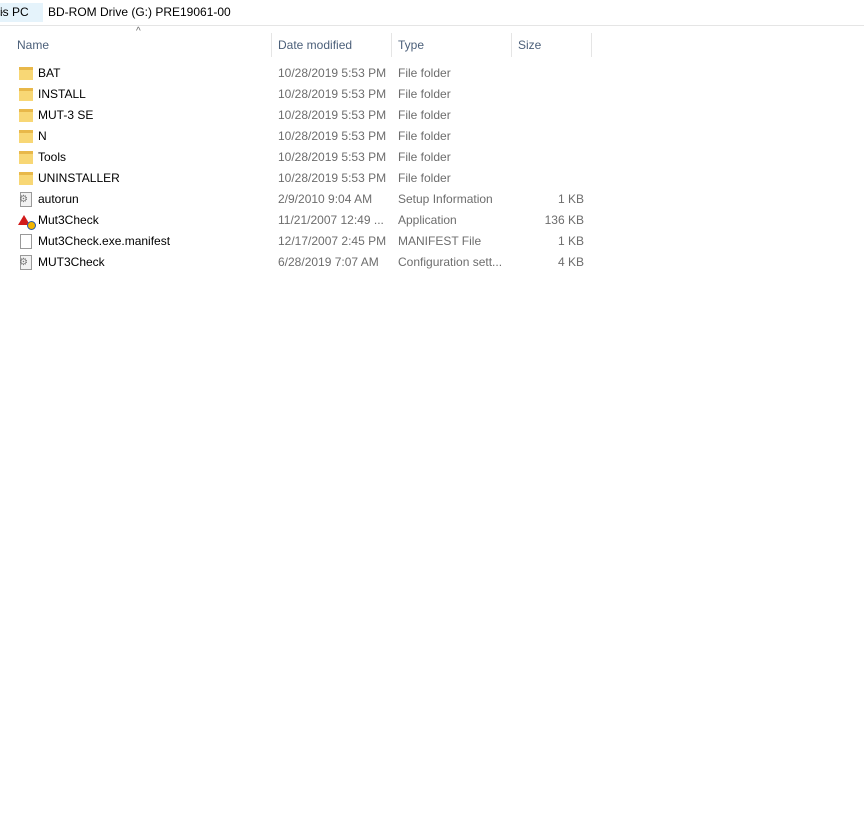 The height and width of the screenshot is (830, 864). I want to click on file-date: 12/17/2007 2:45 PM, so click(332, 241).